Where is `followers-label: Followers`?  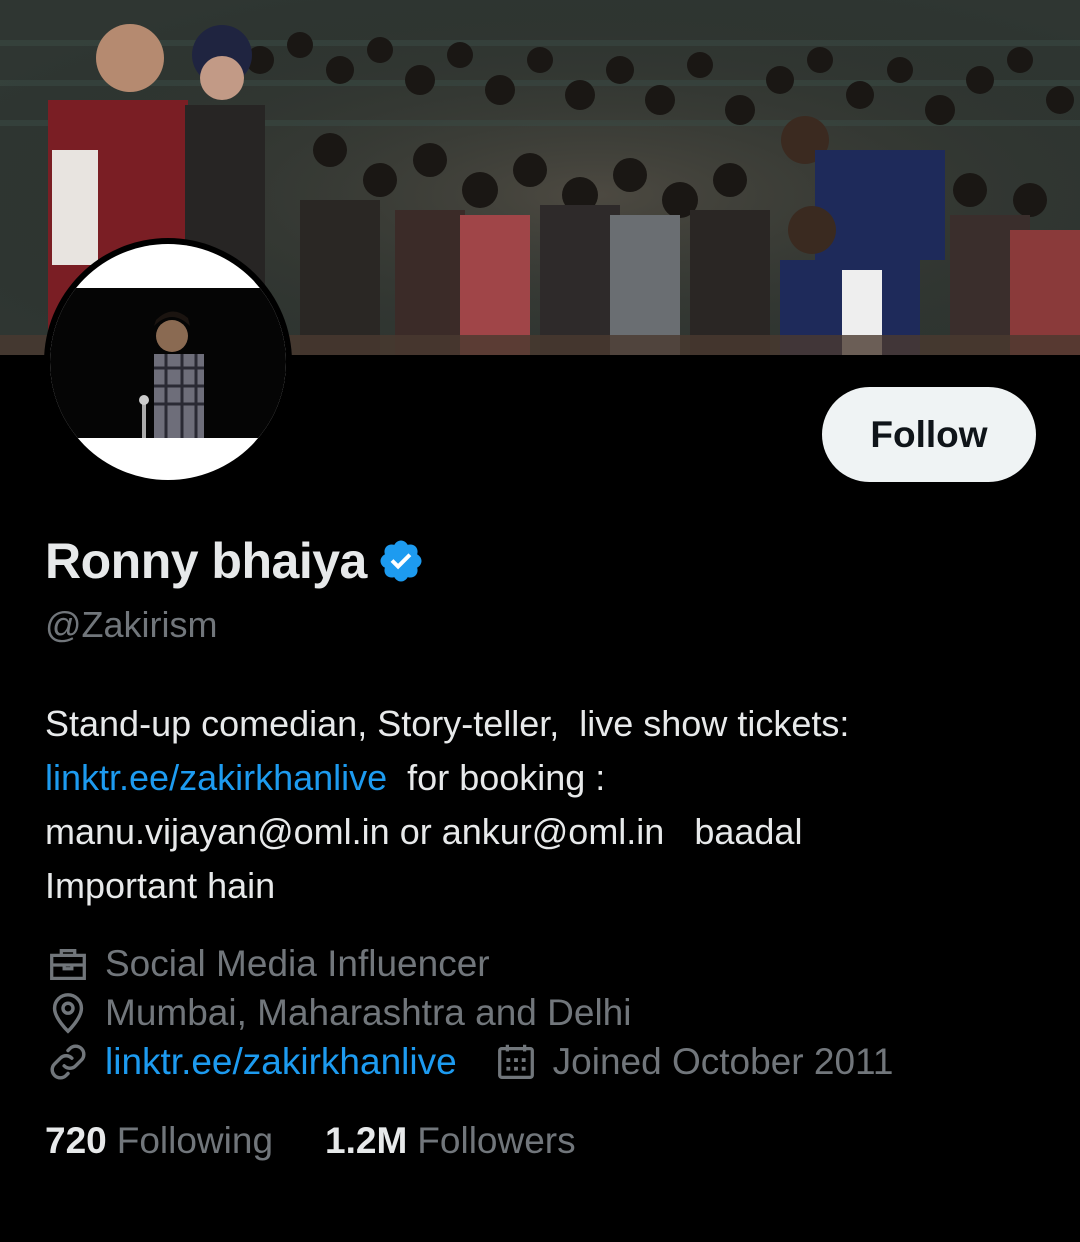 followers-label: Followers is located at coordinates (496, 1140).